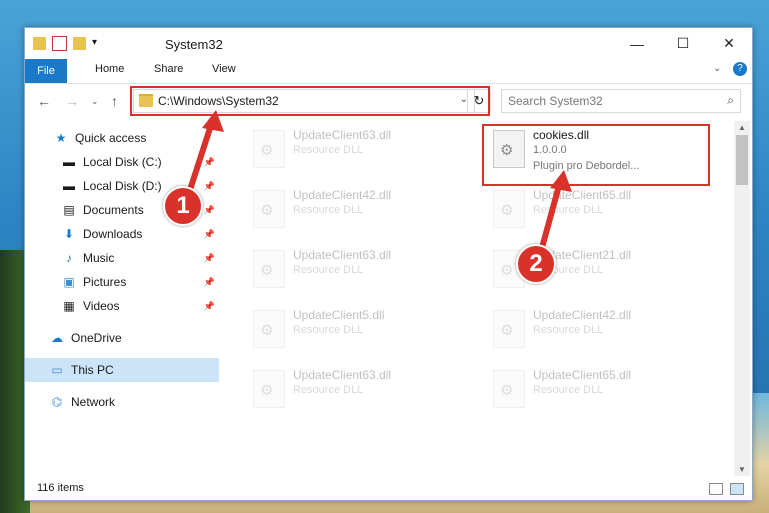 The width and height of the screenshot is (769, 513). Describe the element at coordinates (183, 206) in the screenshot. I see `step-marker-1: 1` at that location.